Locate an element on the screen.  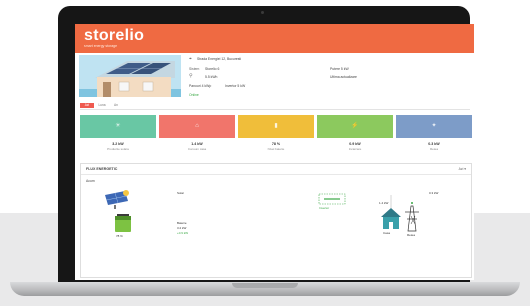
tile-grid: ✦ is located at coordinates (434, 126).